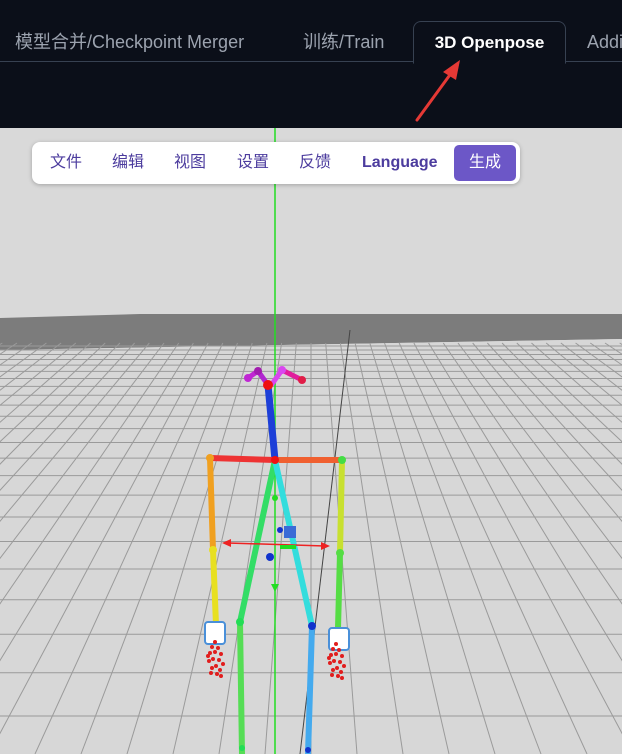 Image resolution: width=622 pixels, height=754 pixels. What do you see at coordinates (400, 163) in the screenshot?
I see `menu-language: Language` at bounding box center [400, 163].